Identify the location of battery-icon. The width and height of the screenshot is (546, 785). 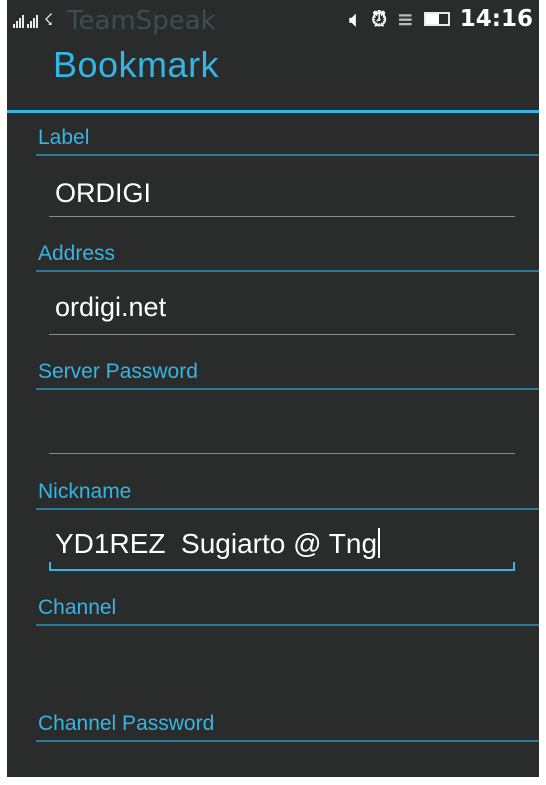
(436, 19).